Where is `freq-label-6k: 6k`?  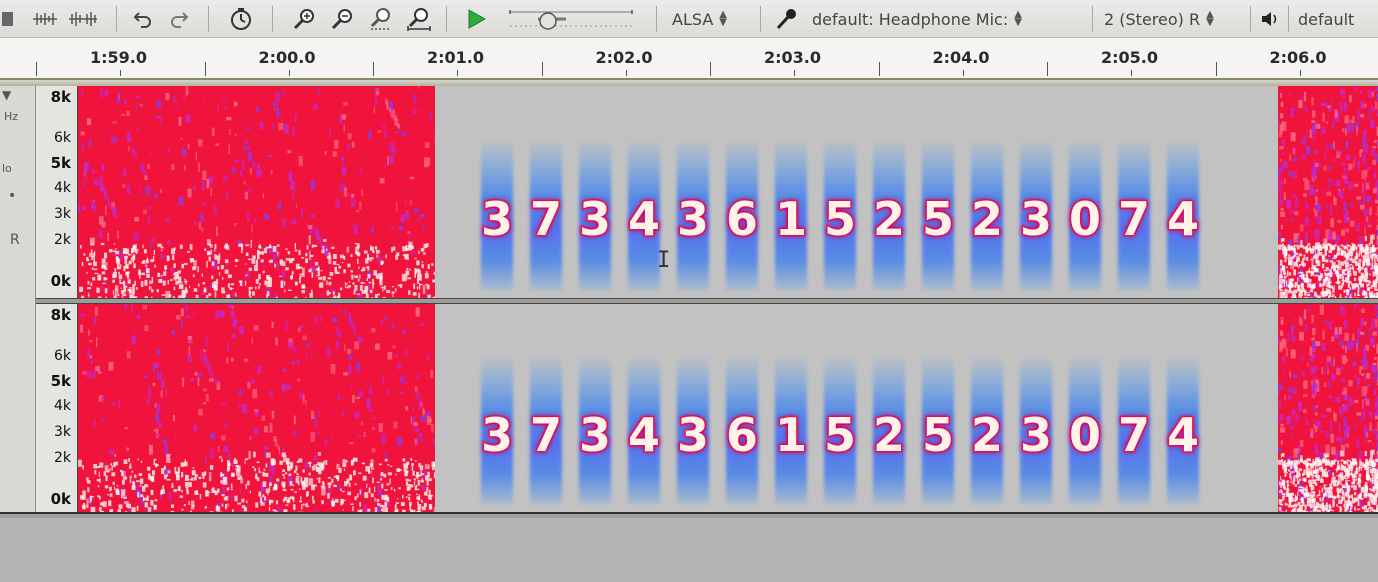 freq-label-6k: 6k is located at coordinates (62, 356).